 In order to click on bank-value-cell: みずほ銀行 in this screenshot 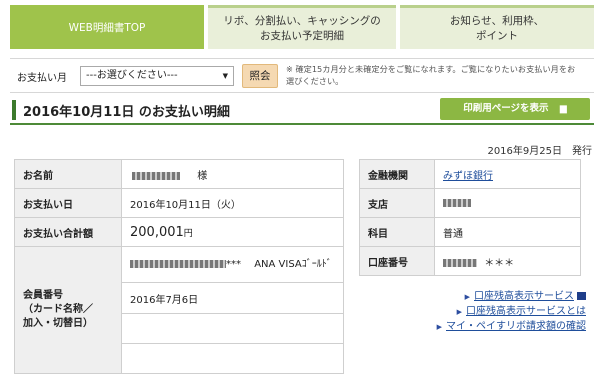, I will do `click(507, 174)`.